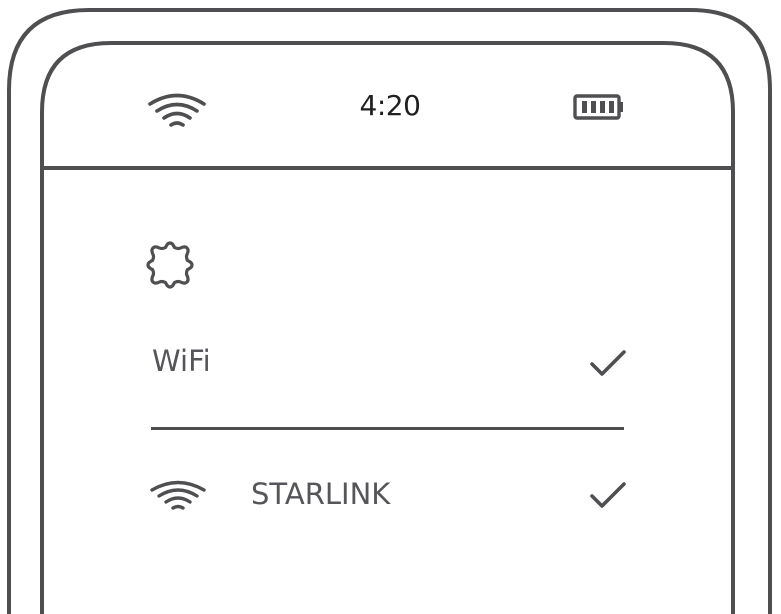 This screenshot has height=614, width=781. I want to click on wifi-label: WiFi, so click(181, 361).